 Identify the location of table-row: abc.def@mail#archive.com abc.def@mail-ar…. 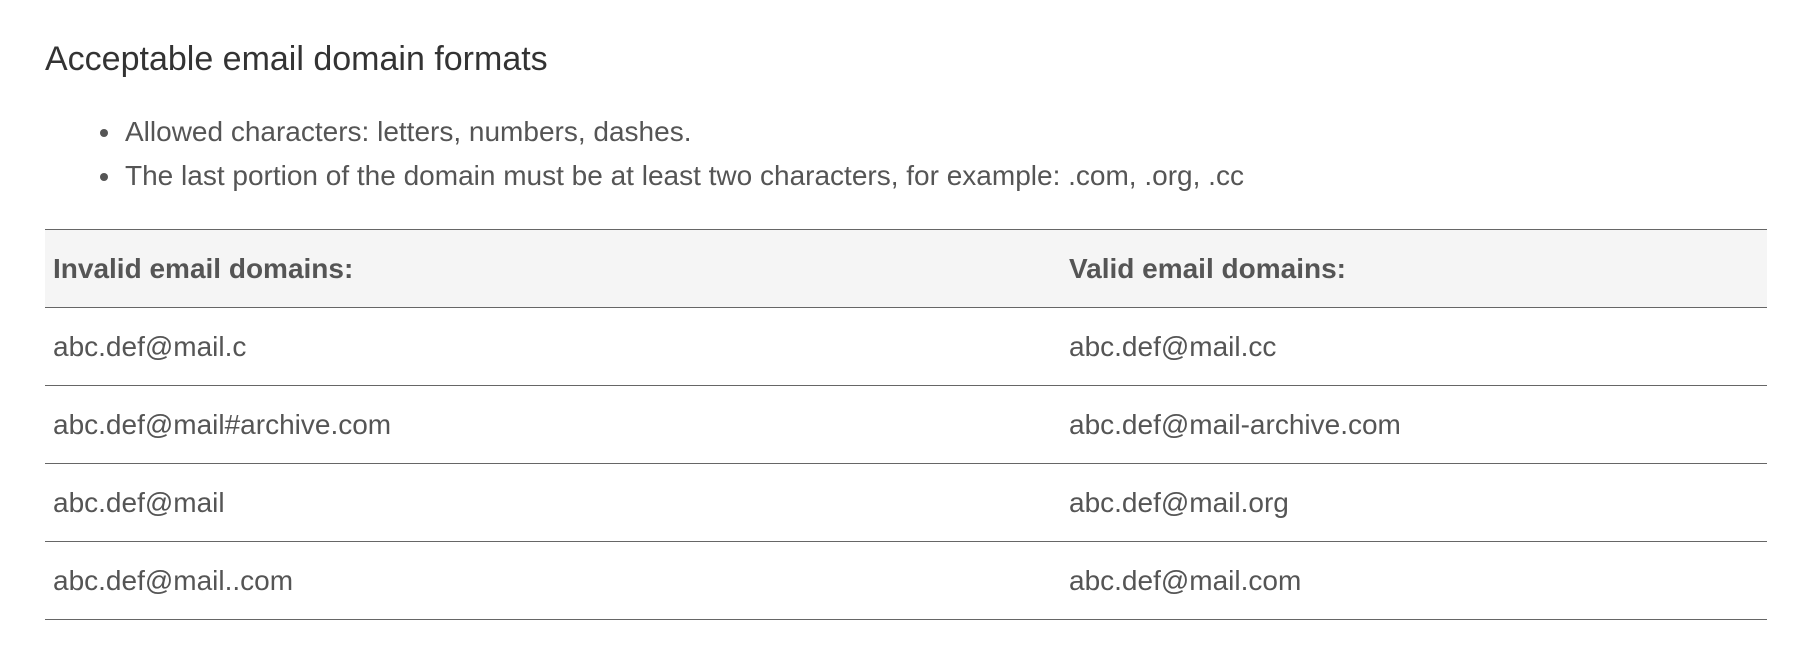
(906, 424).